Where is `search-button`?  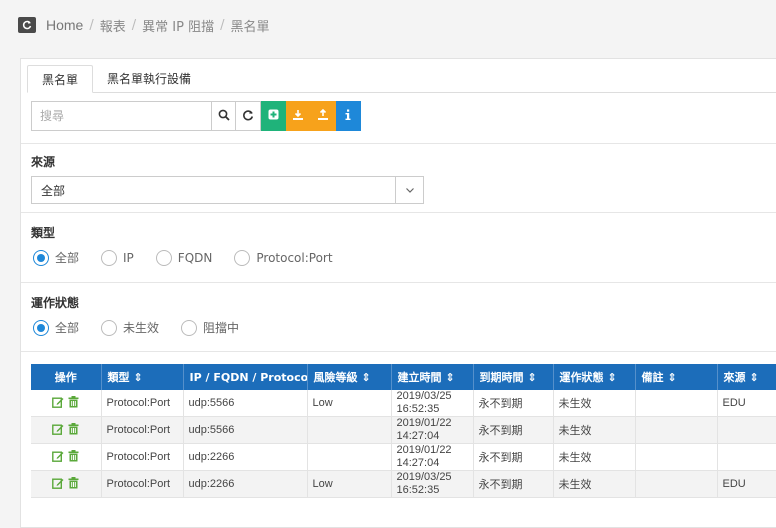 search-button is located at coordinates (223, 116).